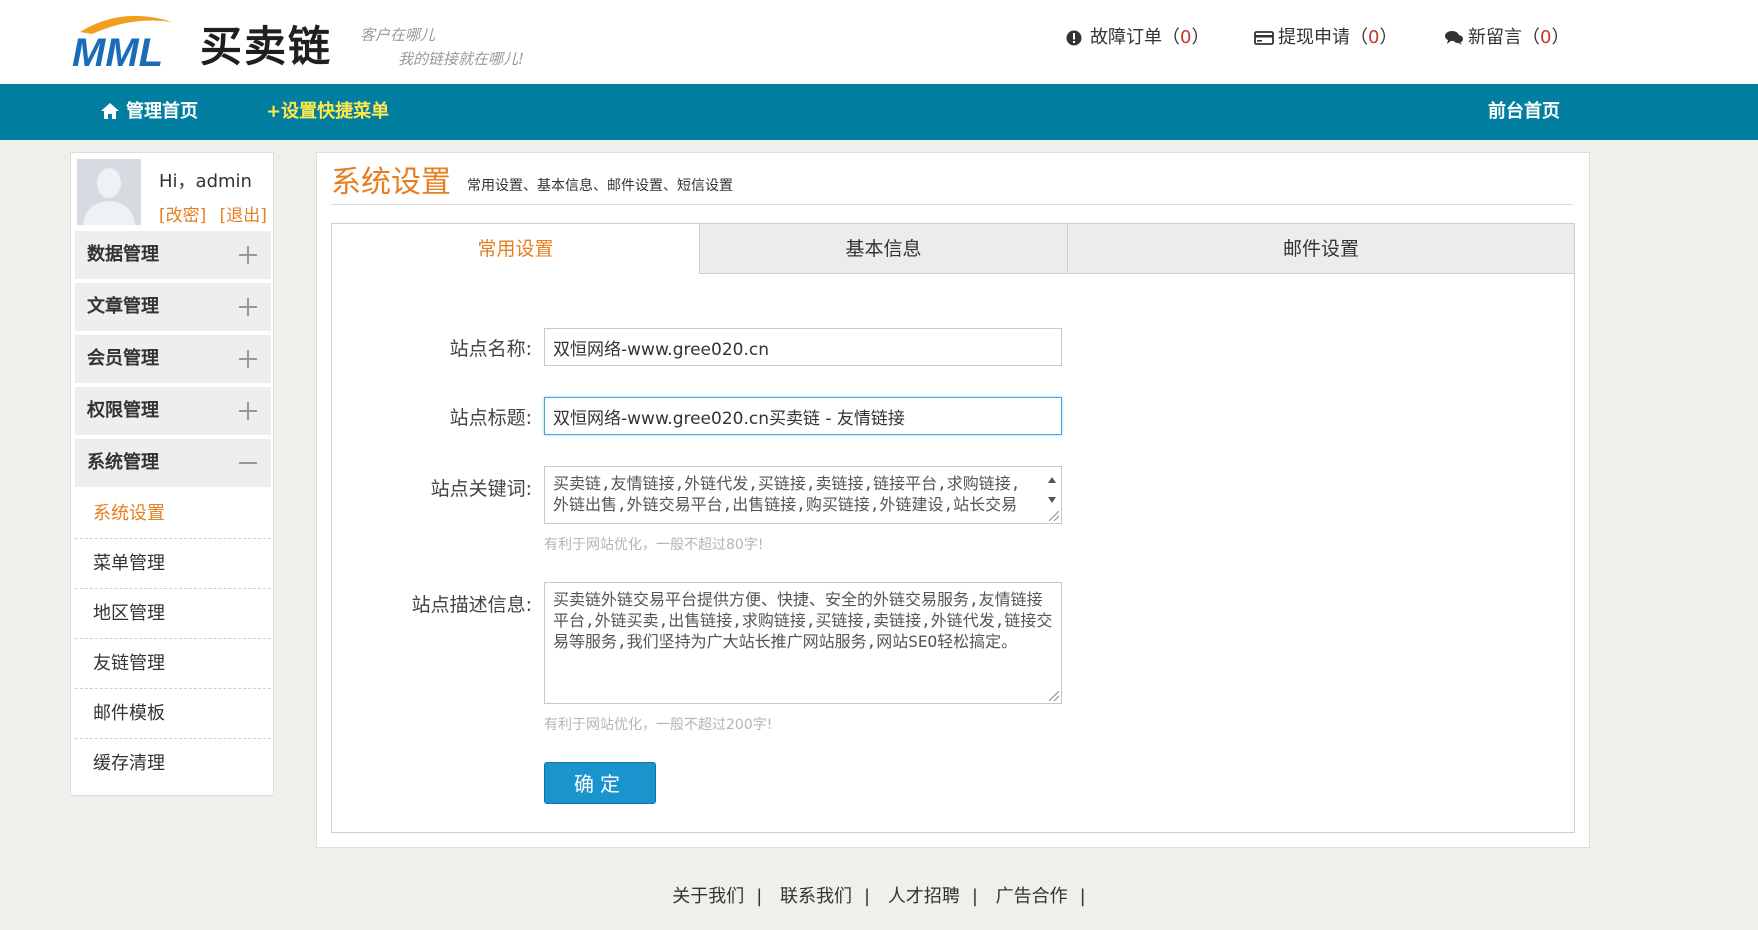 Image resolution: width=1758 pixels, height=930 pixels. I want to click on slogan-line-1: 客户在哪儿, so click(398, 35).